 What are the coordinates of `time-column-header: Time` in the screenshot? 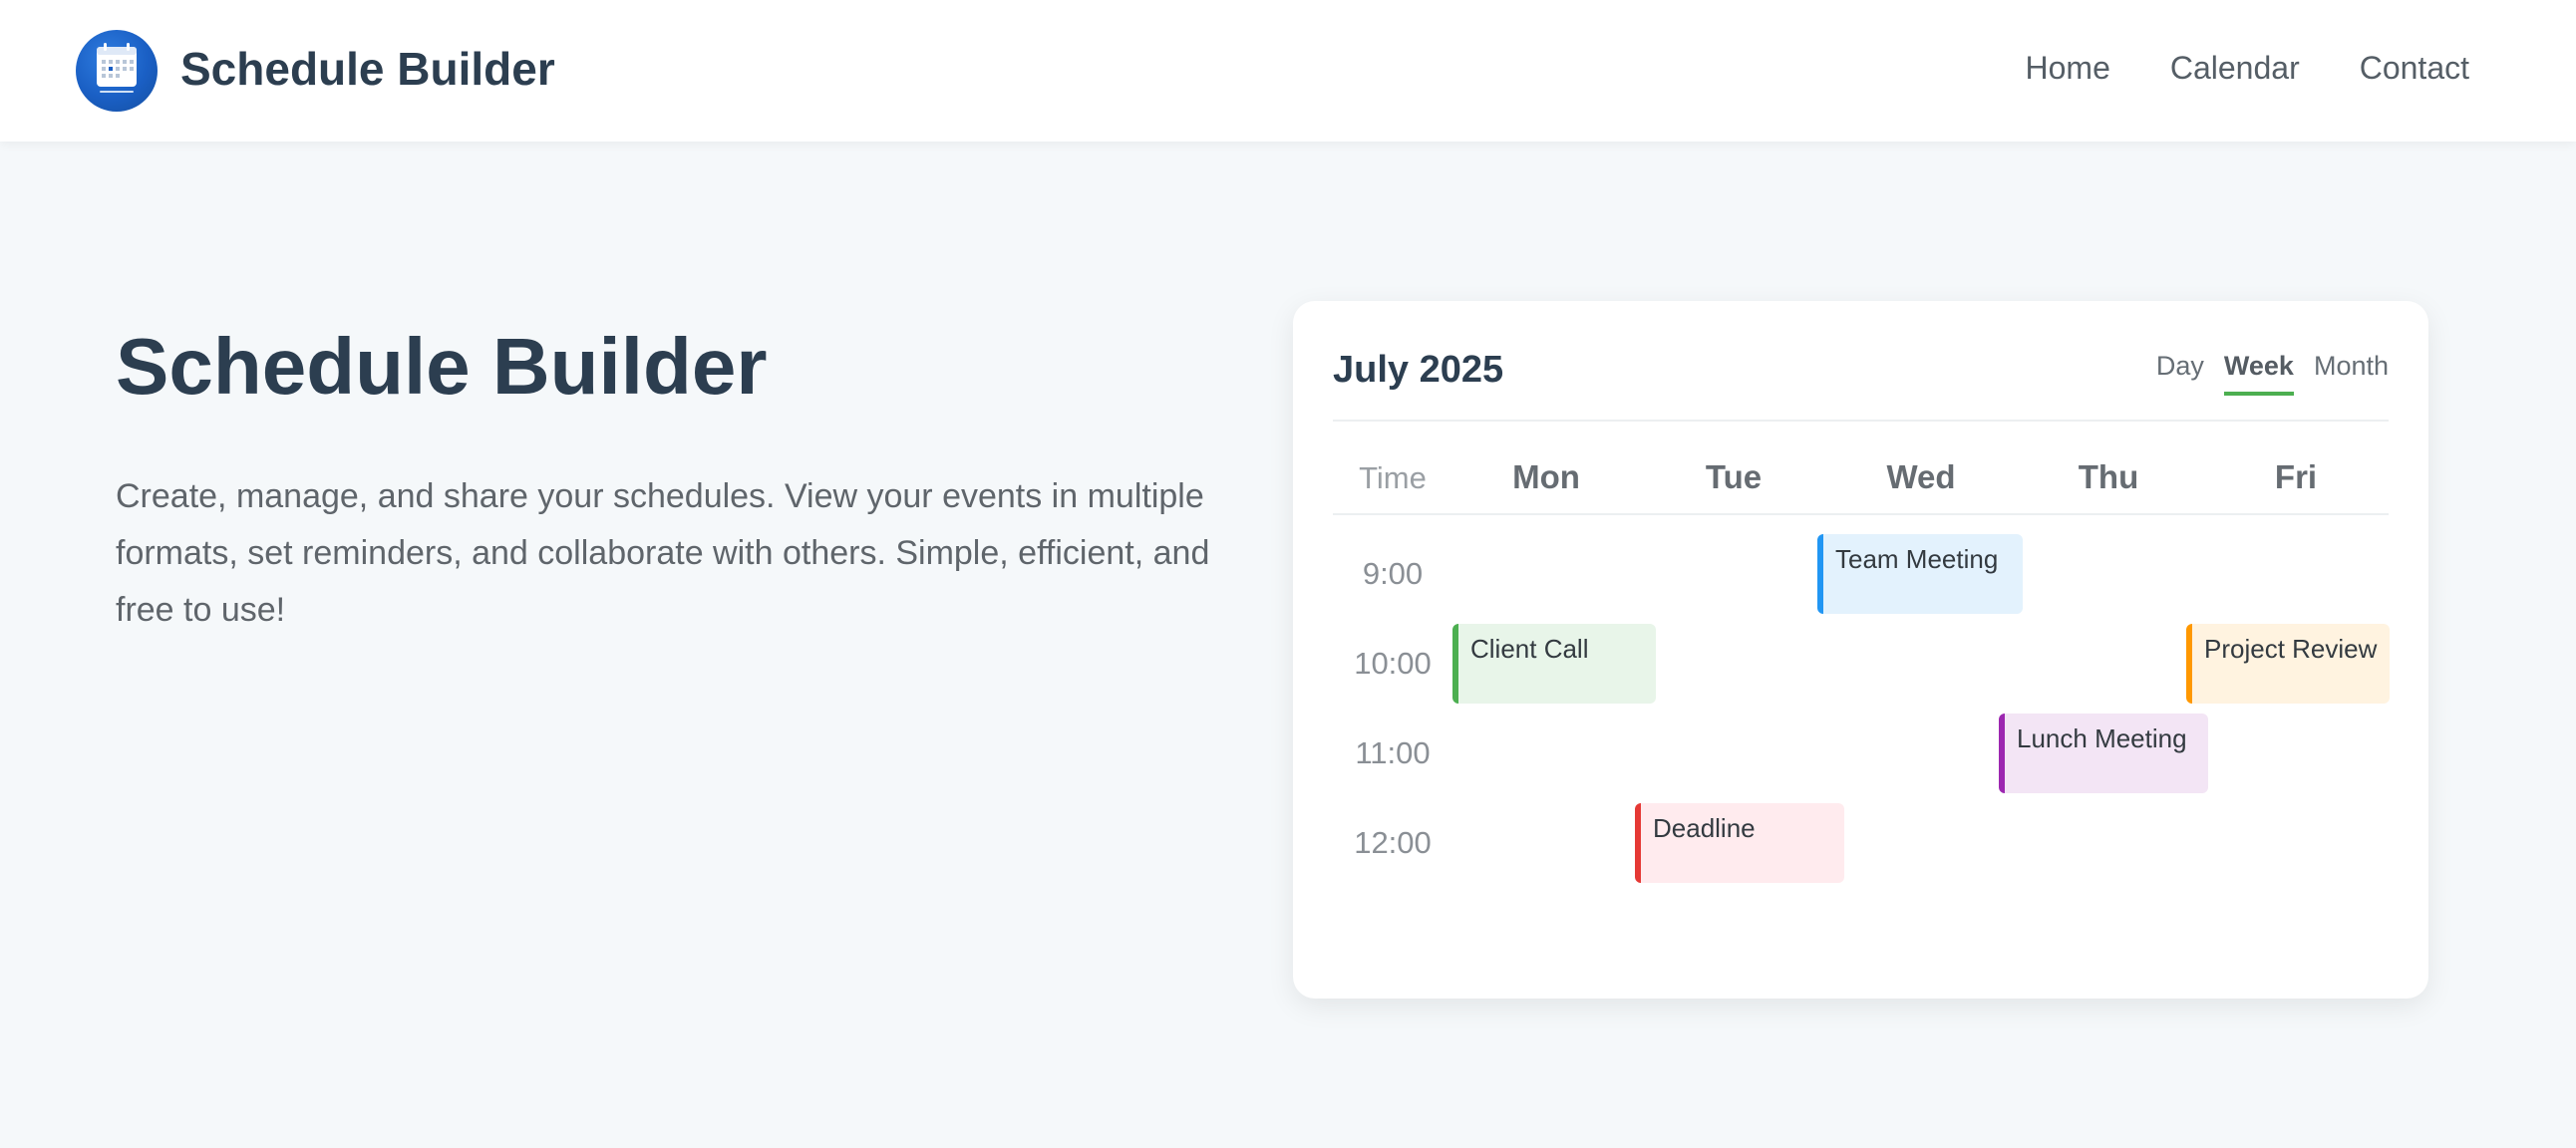 It's located at (1393, 477).